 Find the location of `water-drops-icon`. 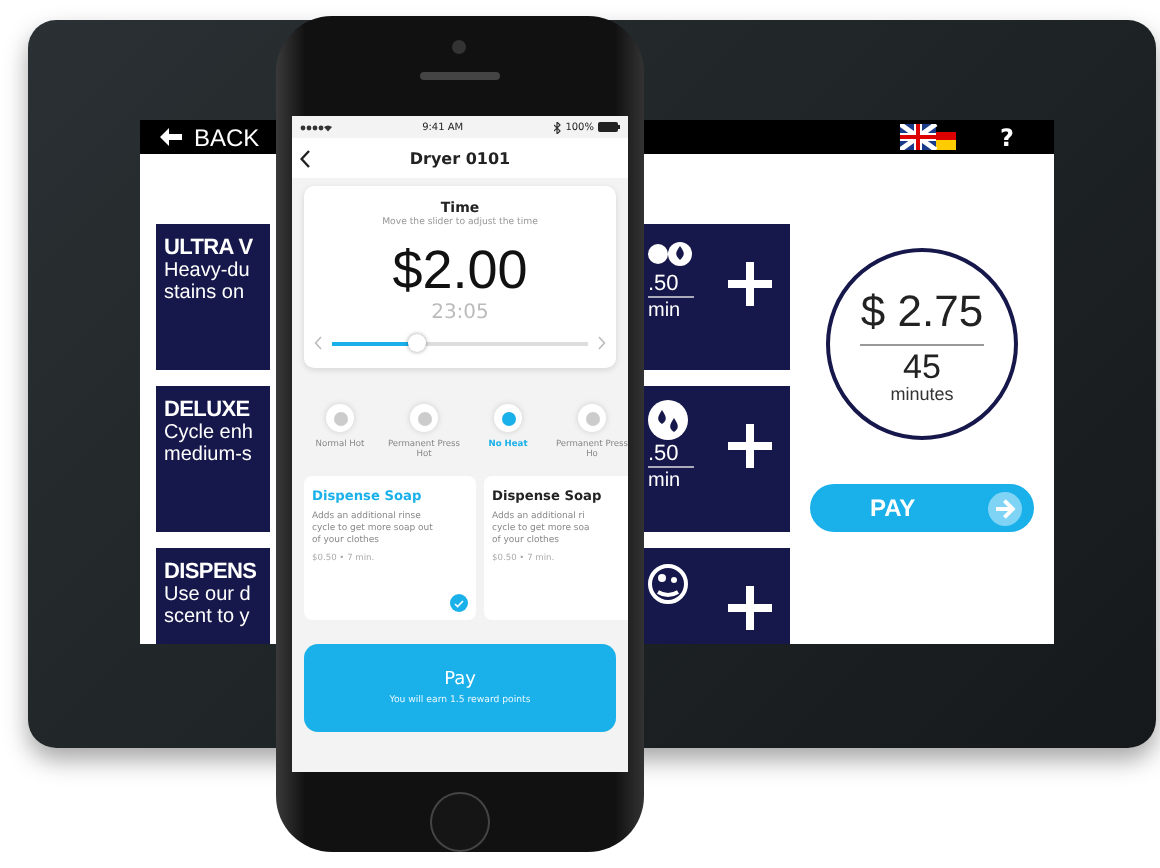

water-drops-icon is located at coordinates (668, 420).